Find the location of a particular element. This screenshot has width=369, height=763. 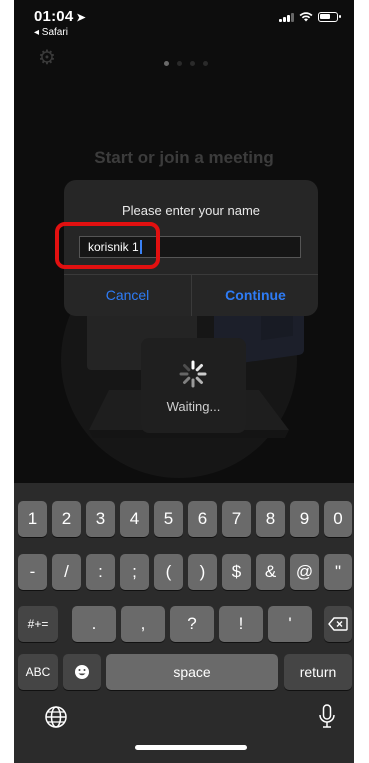

background-title: Start or join a meeting is located at coordinates (184, 157).